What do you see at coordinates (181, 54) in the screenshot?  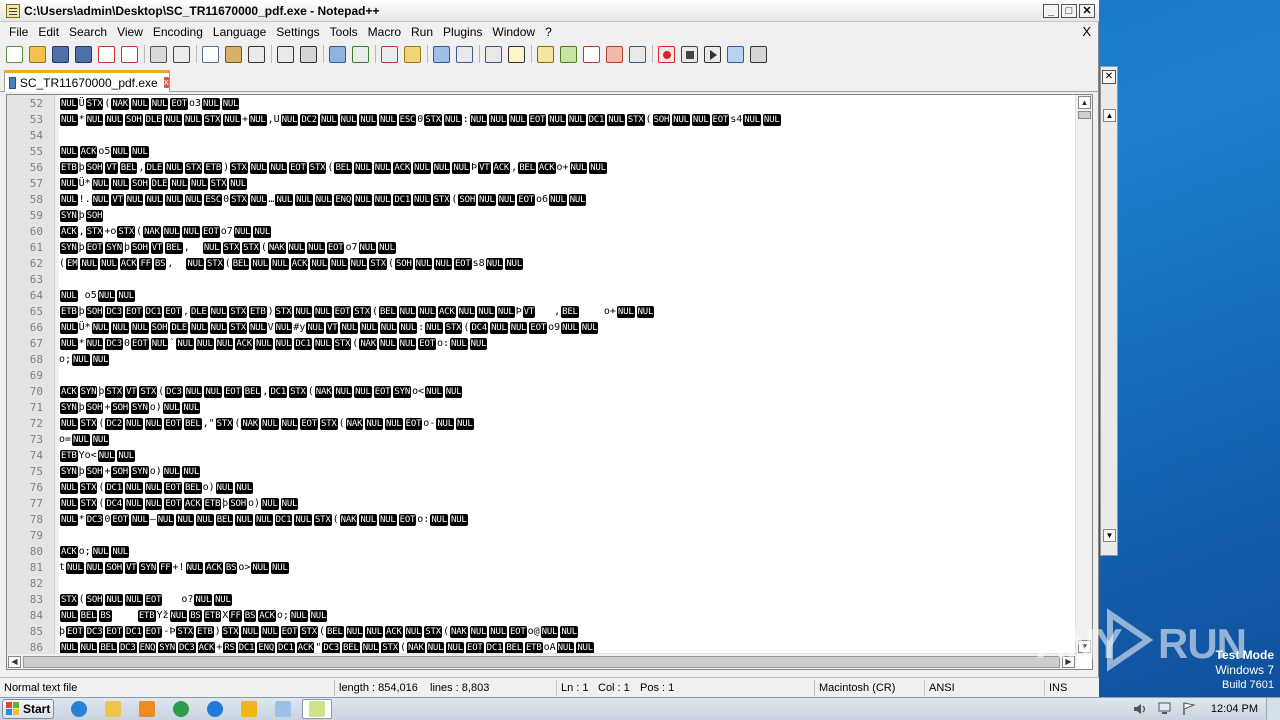 I see `cut-icon` at bounding box center [181, 54].